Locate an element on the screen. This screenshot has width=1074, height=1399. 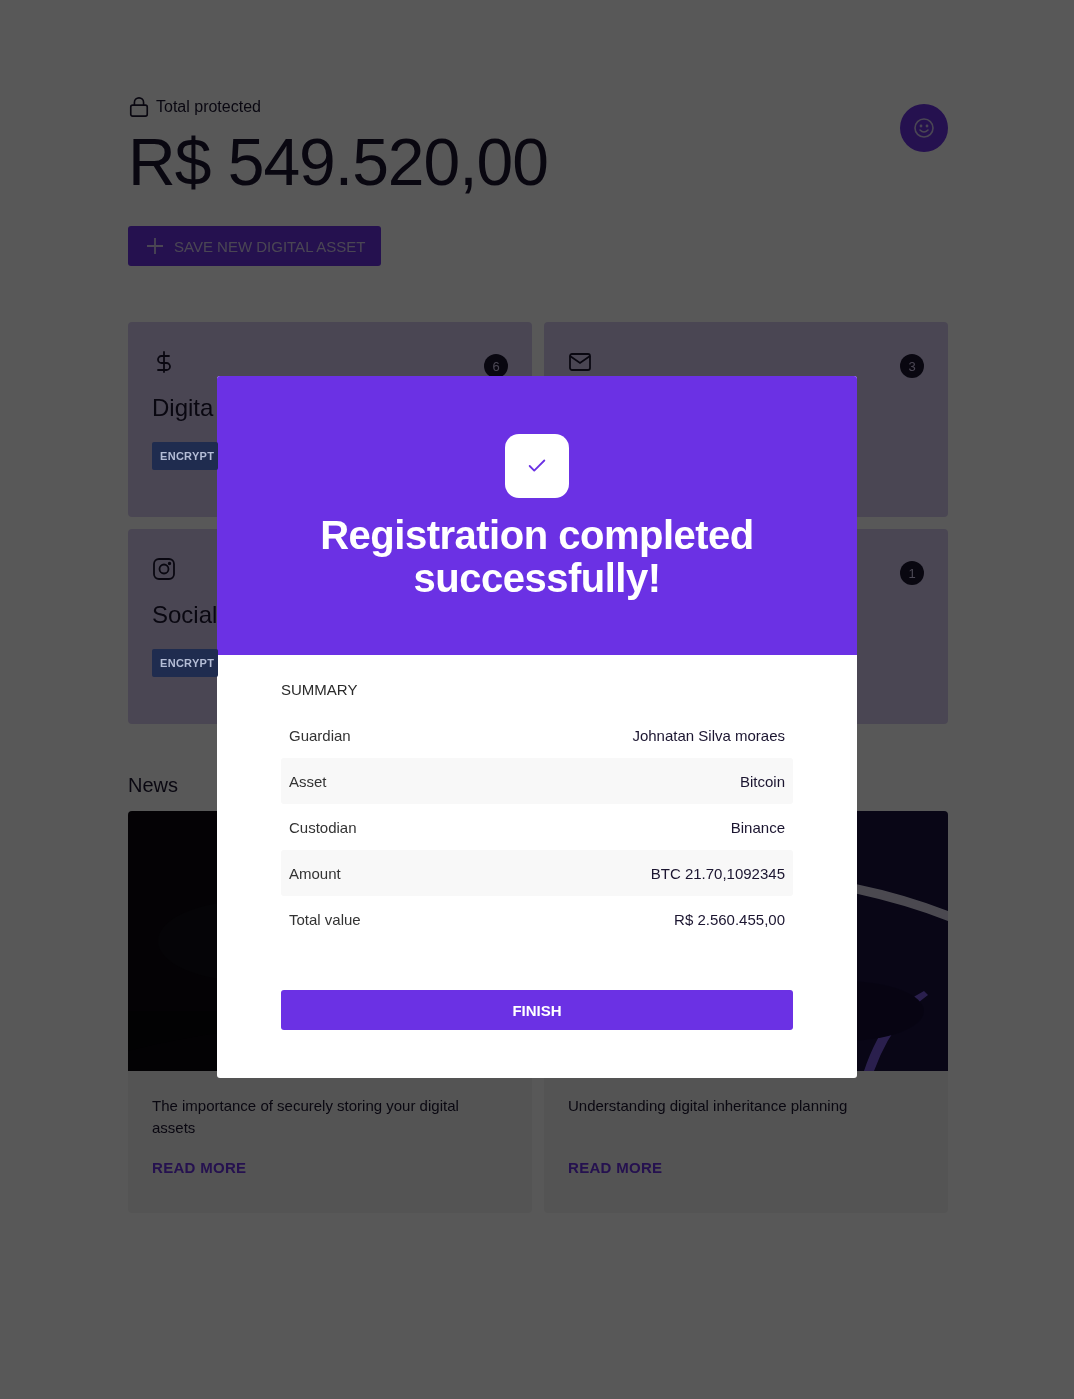
smiley-icon is located at coordinates (924, 128).